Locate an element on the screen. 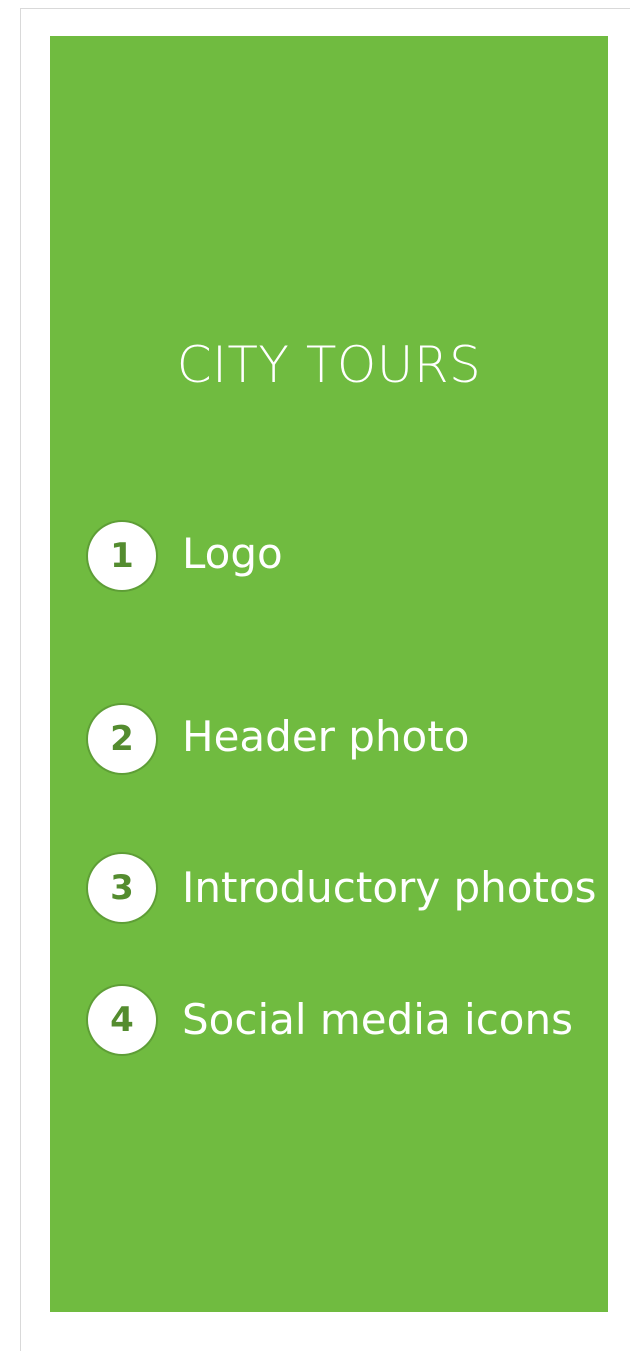  list-item-label: Header photo is located at coordinates (326, 736).